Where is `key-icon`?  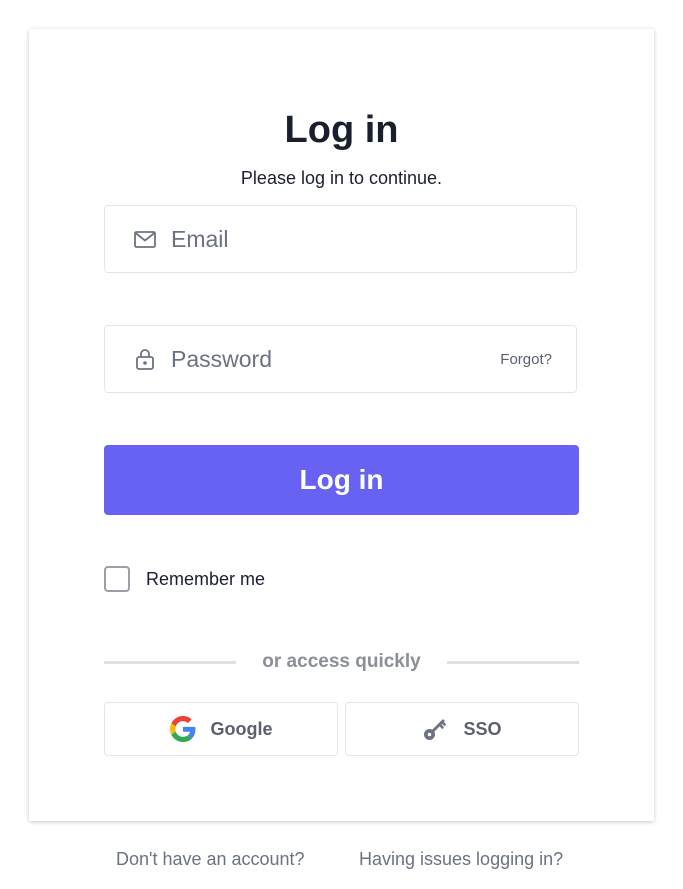
key-icon is located at coordinates (435, 729).